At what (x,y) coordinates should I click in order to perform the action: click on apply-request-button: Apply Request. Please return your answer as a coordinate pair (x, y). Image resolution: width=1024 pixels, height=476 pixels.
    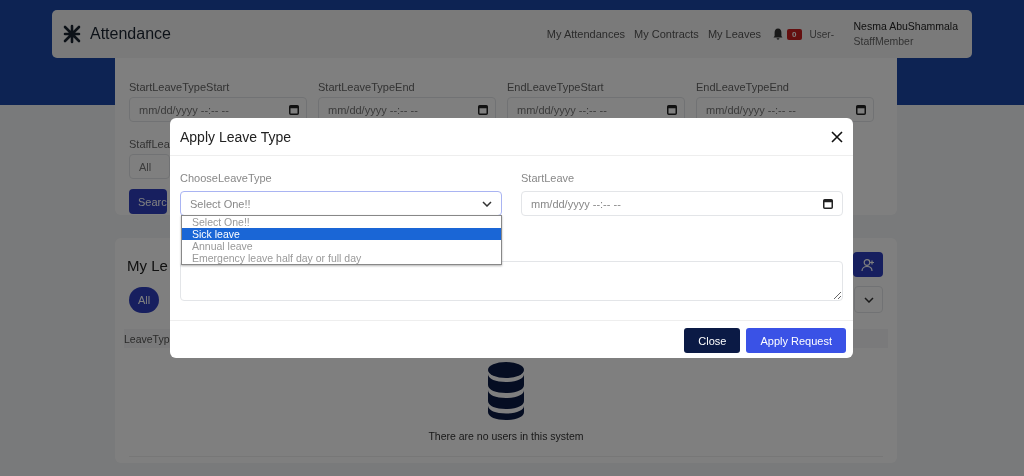
    Looking at the image, I should click on (796, 340).